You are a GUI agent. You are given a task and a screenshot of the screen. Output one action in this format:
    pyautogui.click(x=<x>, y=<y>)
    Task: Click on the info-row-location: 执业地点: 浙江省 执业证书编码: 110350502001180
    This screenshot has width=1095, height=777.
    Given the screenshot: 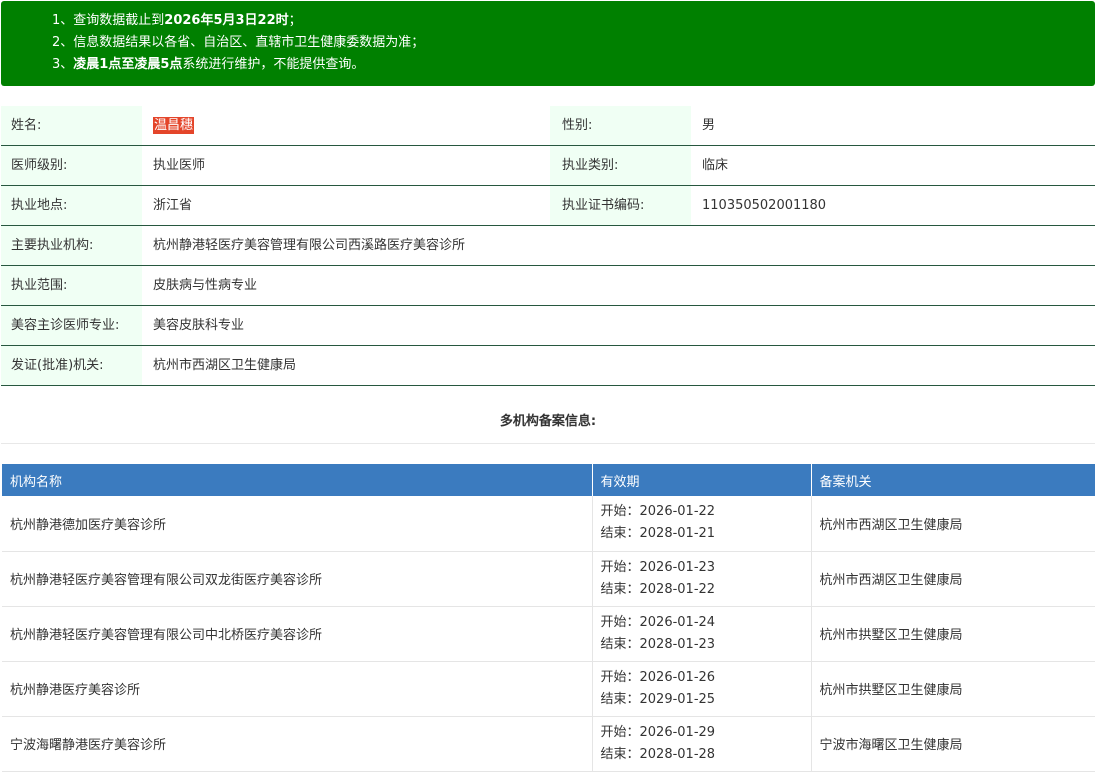 What is the action you would take?
    pyautogui.click(x=548, y=206)
    